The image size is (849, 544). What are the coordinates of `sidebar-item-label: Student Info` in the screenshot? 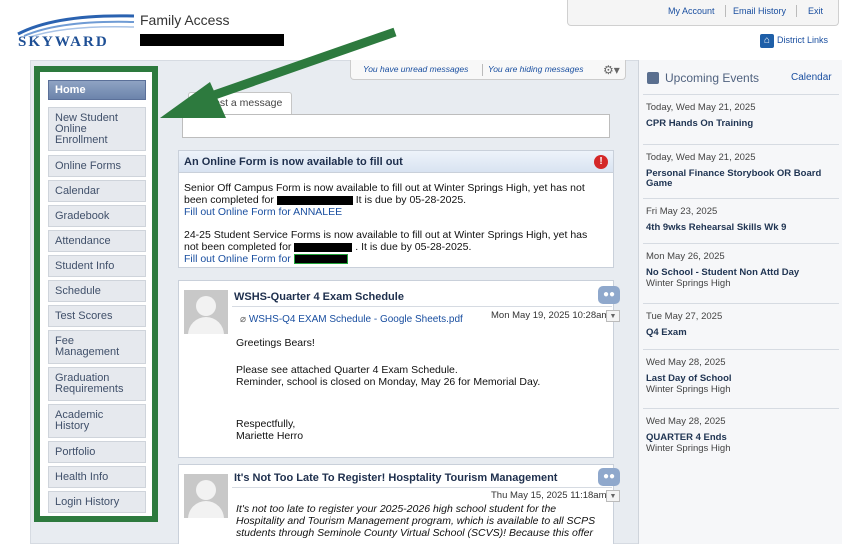 It's located at (85, 265).